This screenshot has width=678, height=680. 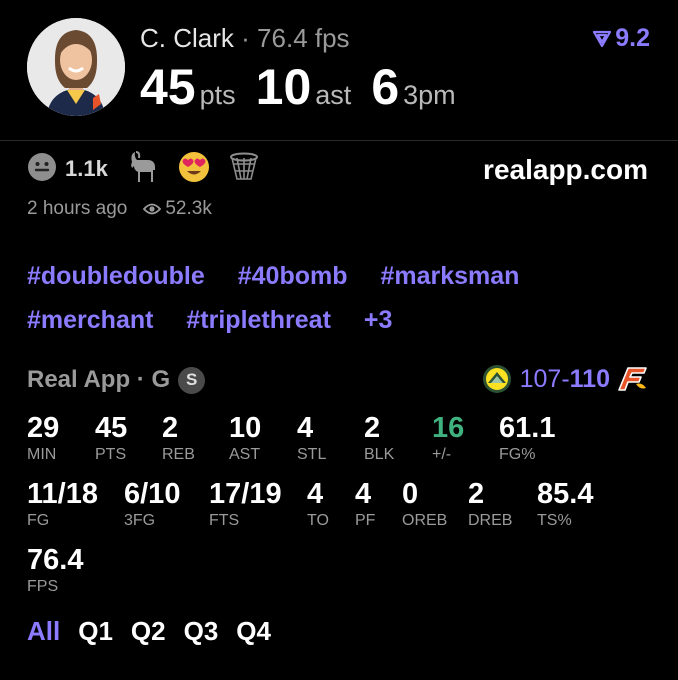 I want to click on stat-label: TS%, so click(x=554, y=520).